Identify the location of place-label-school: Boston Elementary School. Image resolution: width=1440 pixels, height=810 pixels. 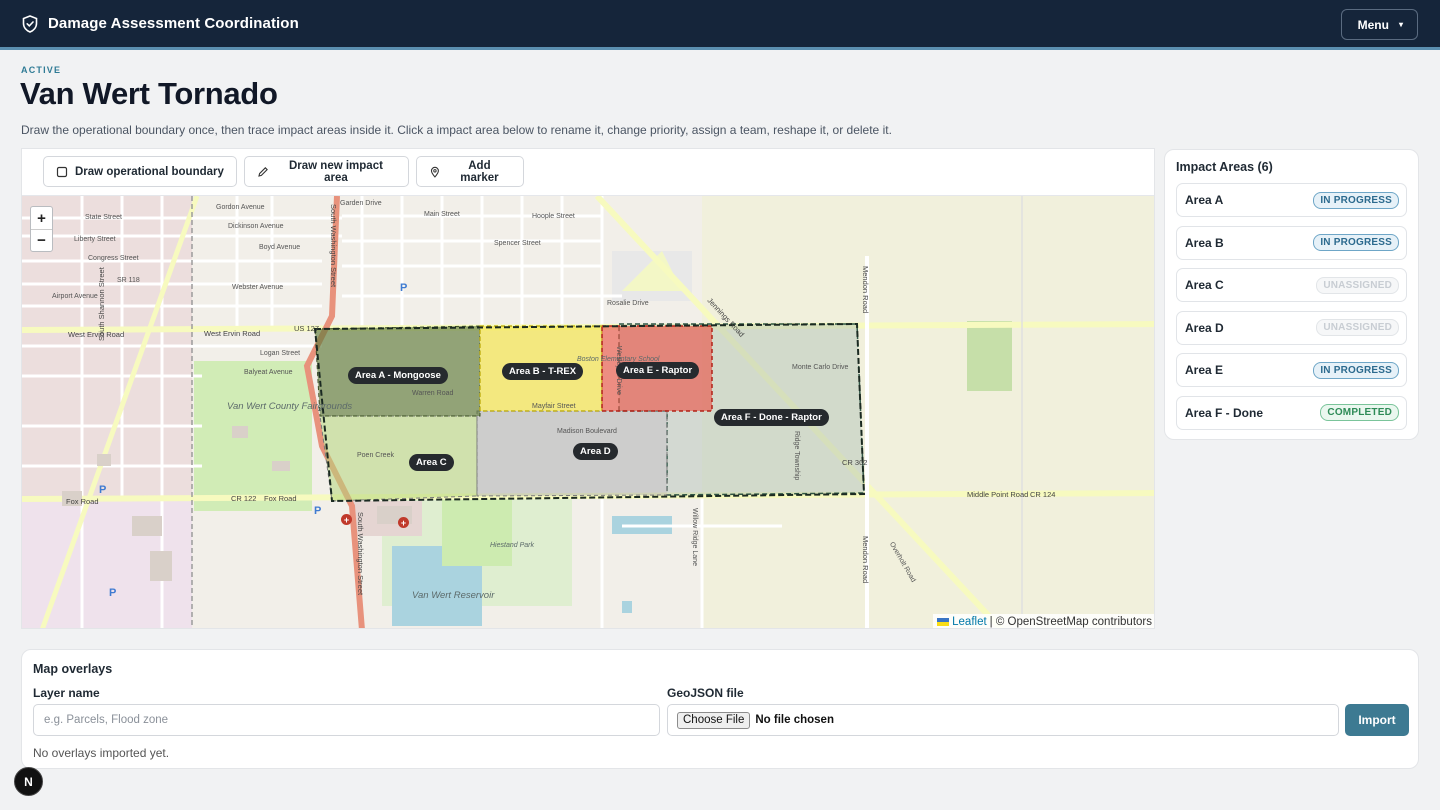
(618, 359).